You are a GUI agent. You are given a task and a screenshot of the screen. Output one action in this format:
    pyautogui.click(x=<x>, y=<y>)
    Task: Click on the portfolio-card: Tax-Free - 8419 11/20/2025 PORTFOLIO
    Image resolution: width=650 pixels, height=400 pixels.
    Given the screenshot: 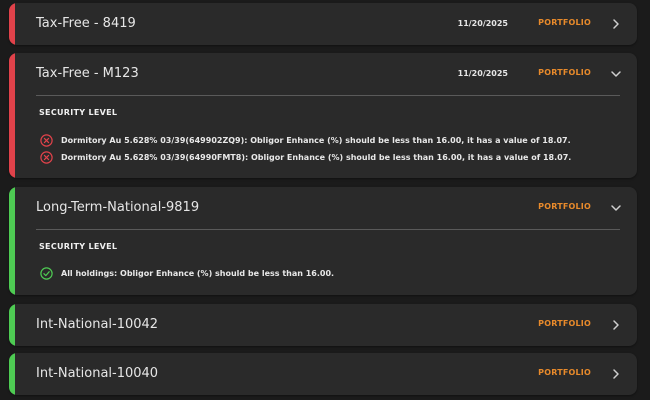 What is the action you would take?
    pyautogui.click(x=323, y=24)
    